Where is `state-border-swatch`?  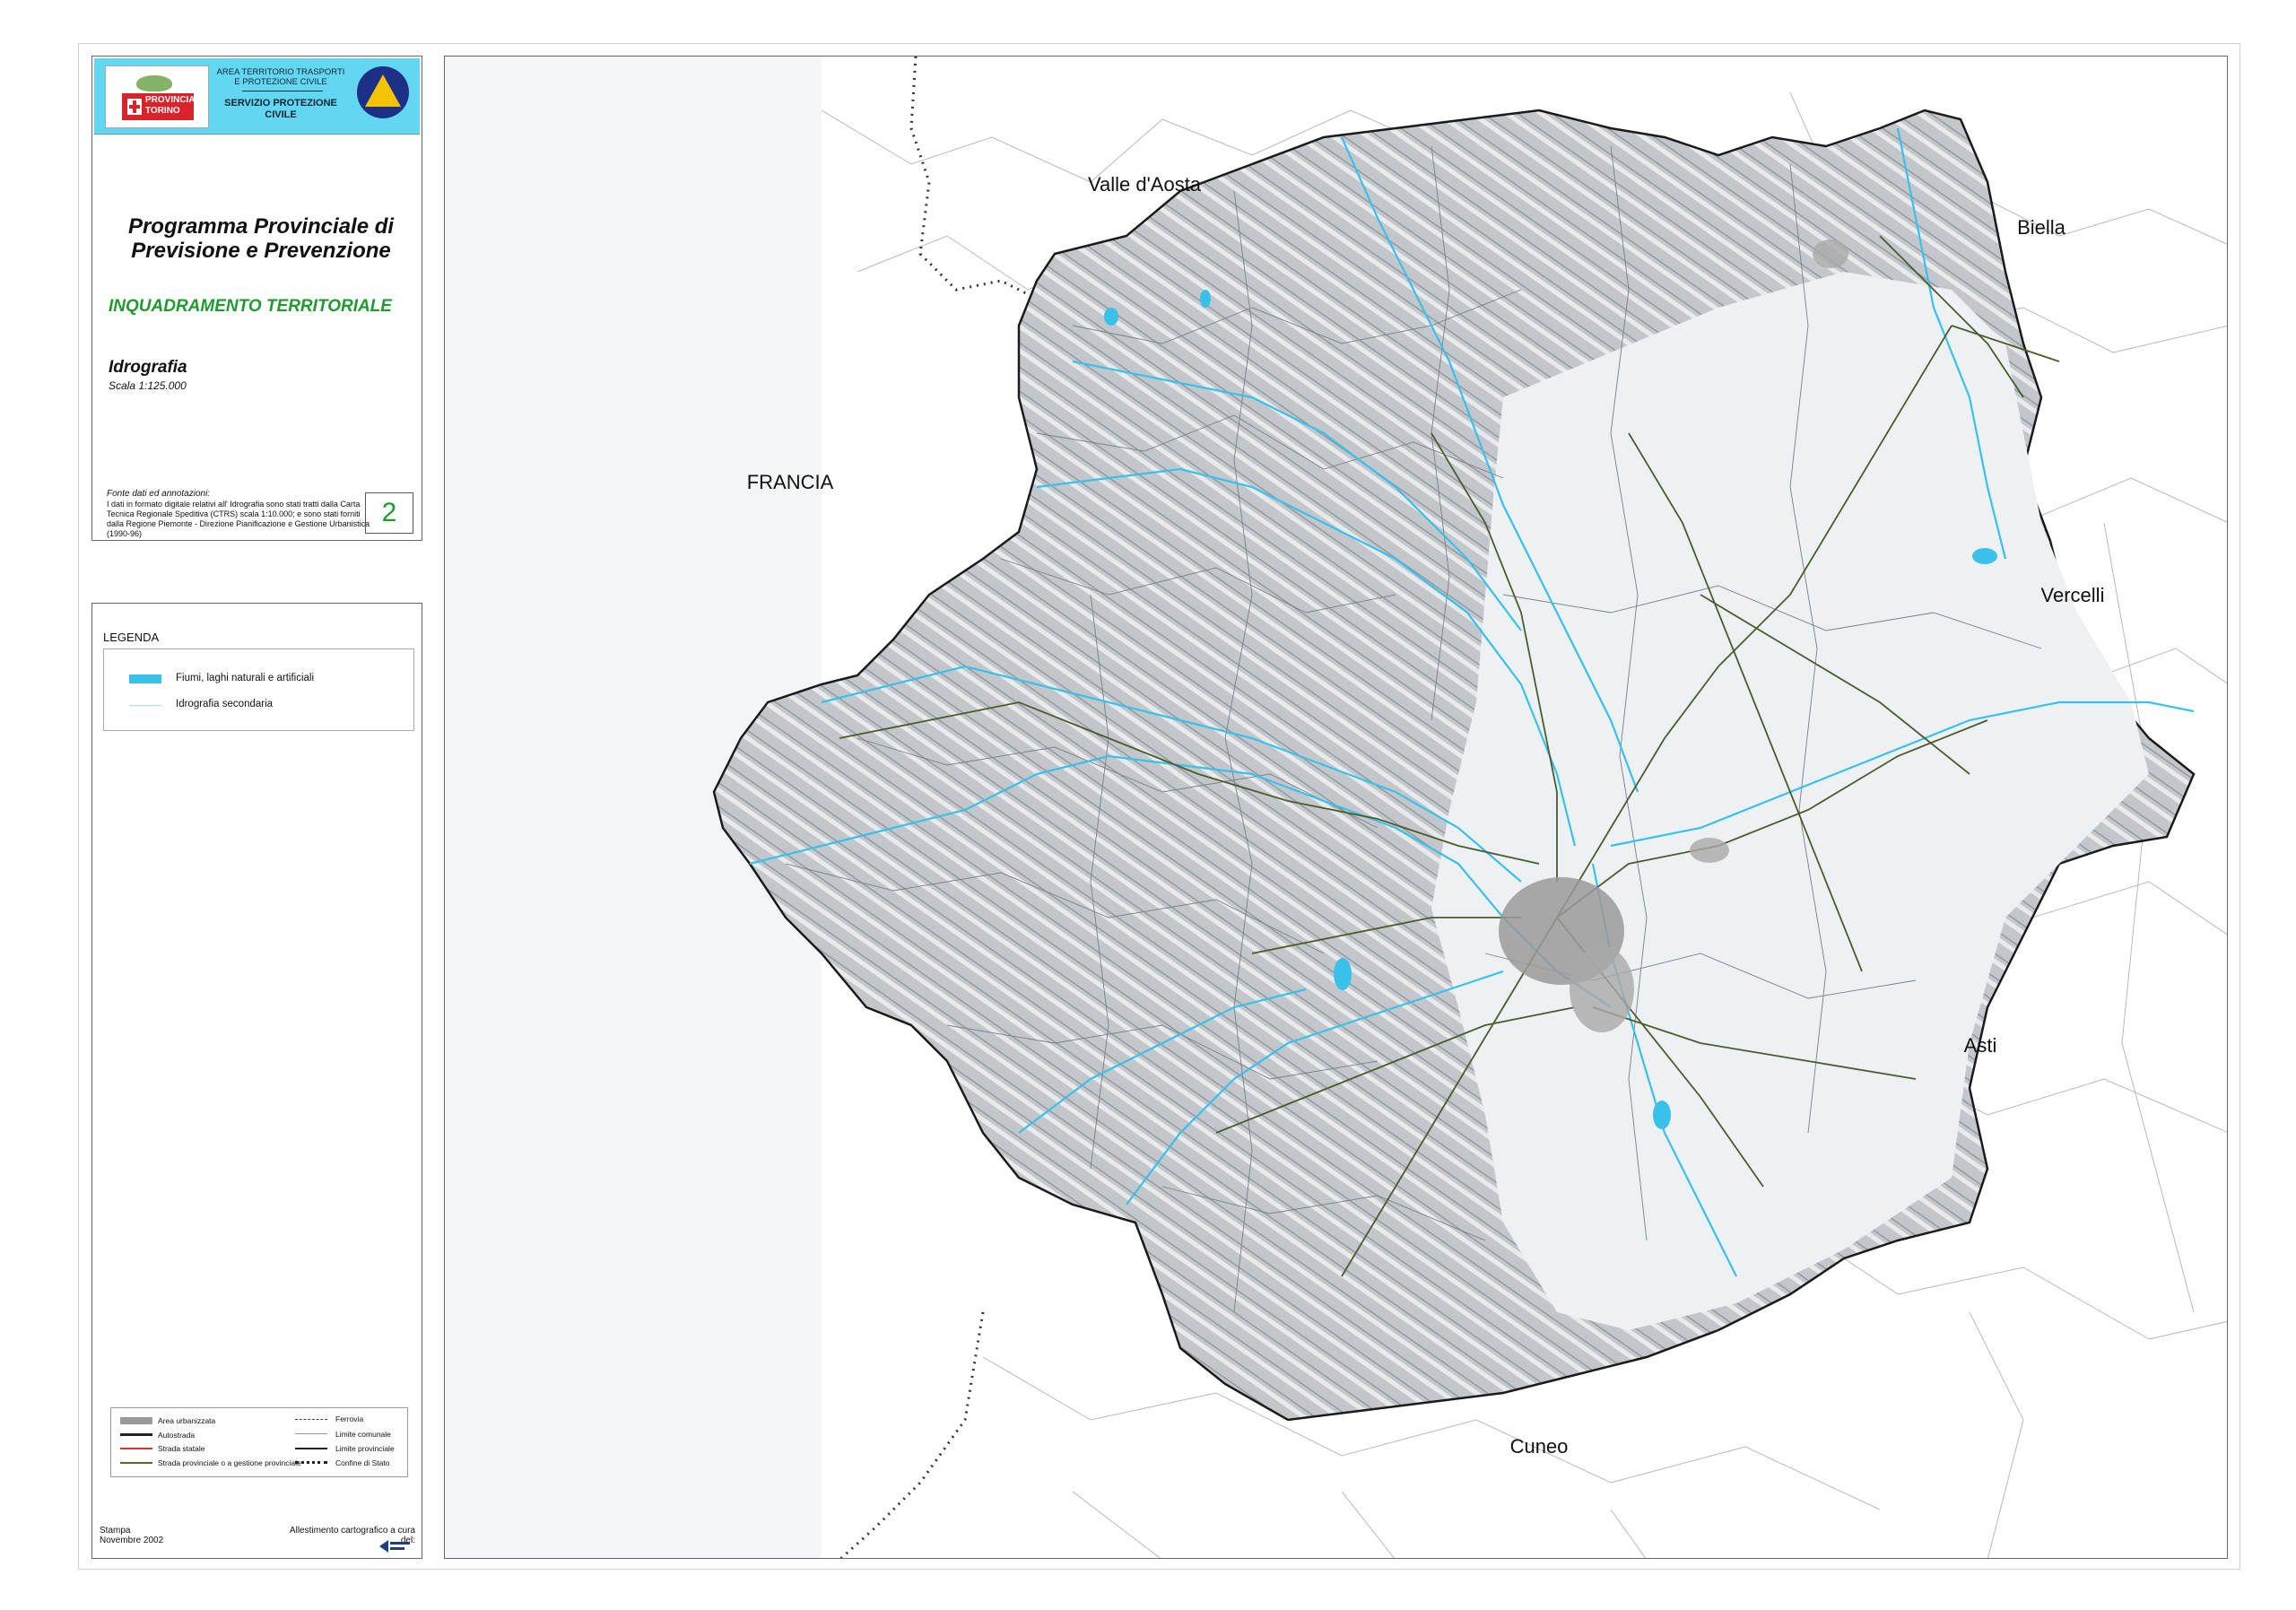
state-border-swatch is located at coordinates (311, 1462).